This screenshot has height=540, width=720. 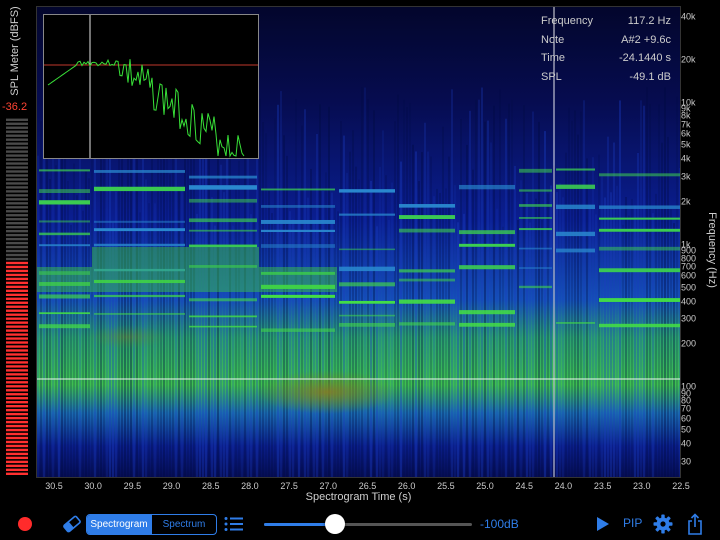 What do you see at coordinates (289, 486) in the screenshot?
I see `time-tick-label: 27.5` at bounding box center [289, 486].